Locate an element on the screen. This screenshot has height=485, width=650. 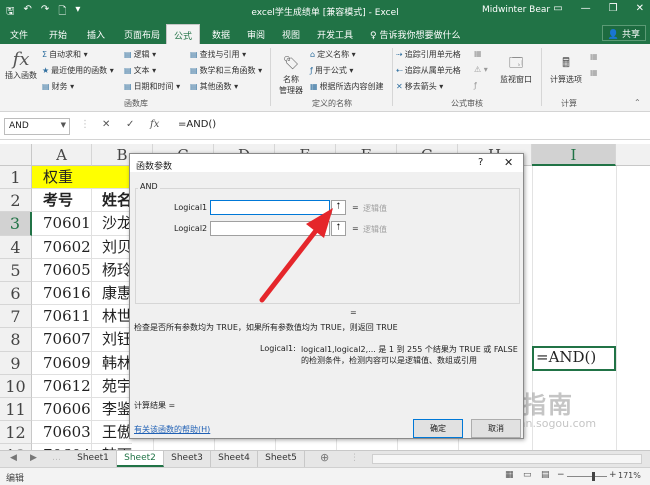
cell-a: 70607 is located at coordinates (62, 340).